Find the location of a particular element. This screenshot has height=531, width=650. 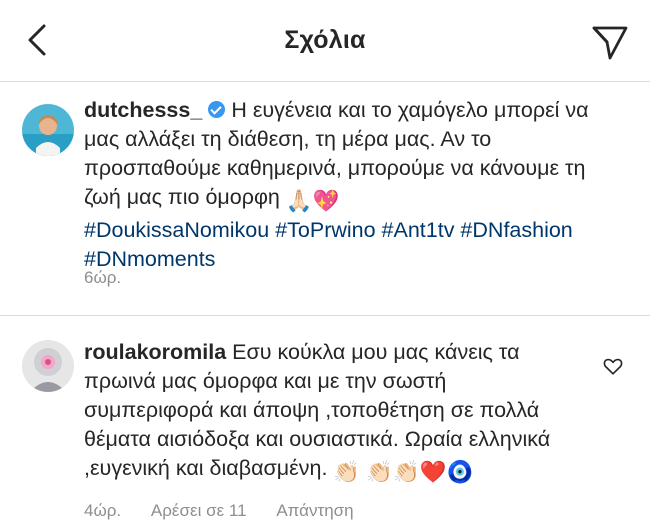

praying-hands-emoji: 🙏🏻 is located at coordinates (299, 201).